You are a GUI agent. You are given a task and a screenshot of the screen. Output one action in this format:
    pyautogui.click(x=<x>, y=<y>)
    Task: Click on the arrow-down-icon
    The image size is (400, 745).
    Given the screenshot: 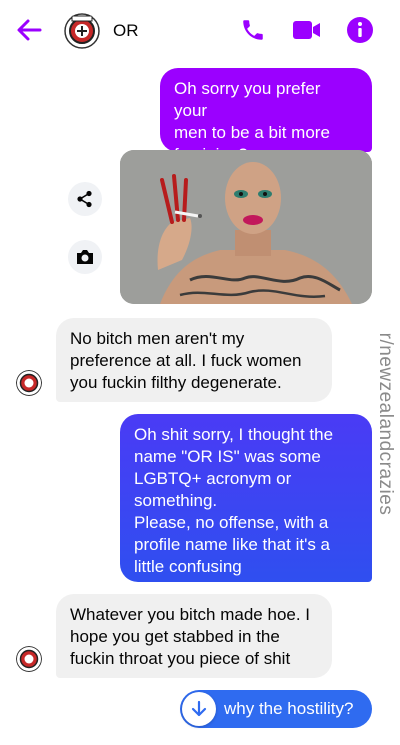 What is the action you would take?
    pyautogui.click(x=199, y=708)
    